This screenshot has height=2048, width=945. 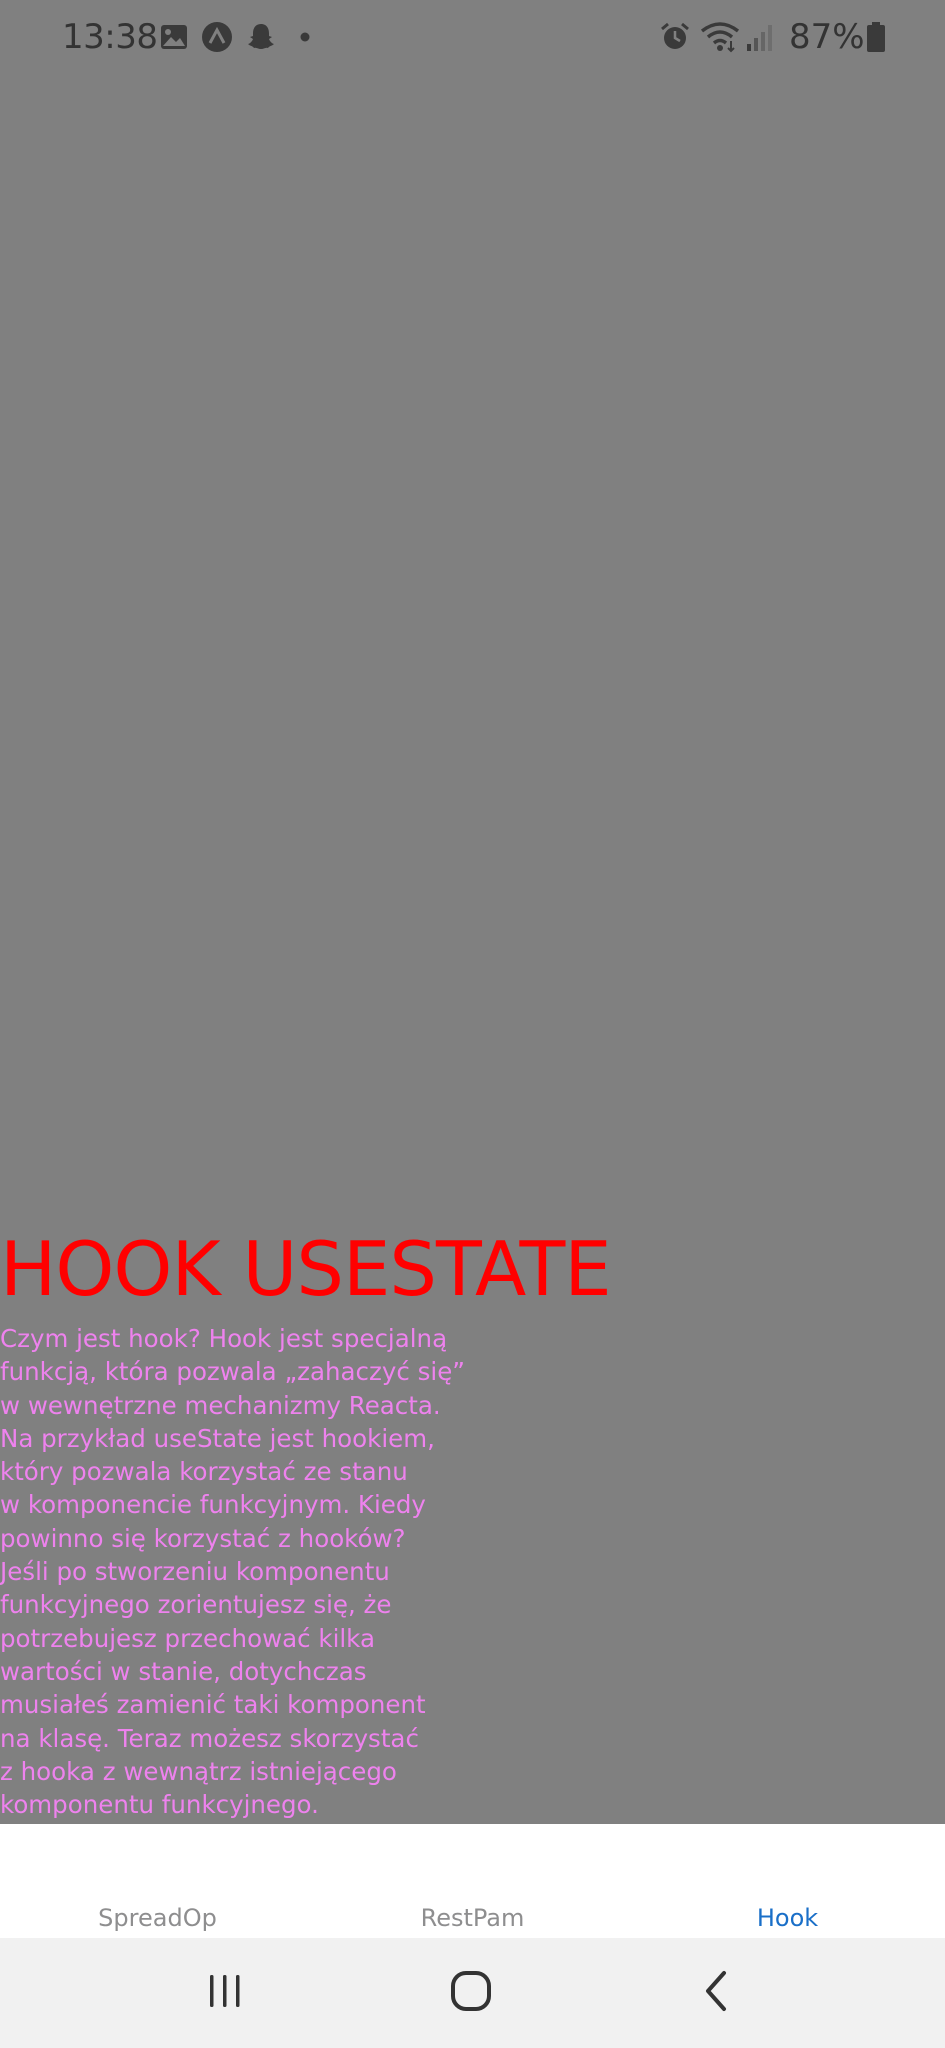 What do you see at coordinates (305, 37) in the screenshot?
I see `dot-icon` at bounding box center [305, 37].